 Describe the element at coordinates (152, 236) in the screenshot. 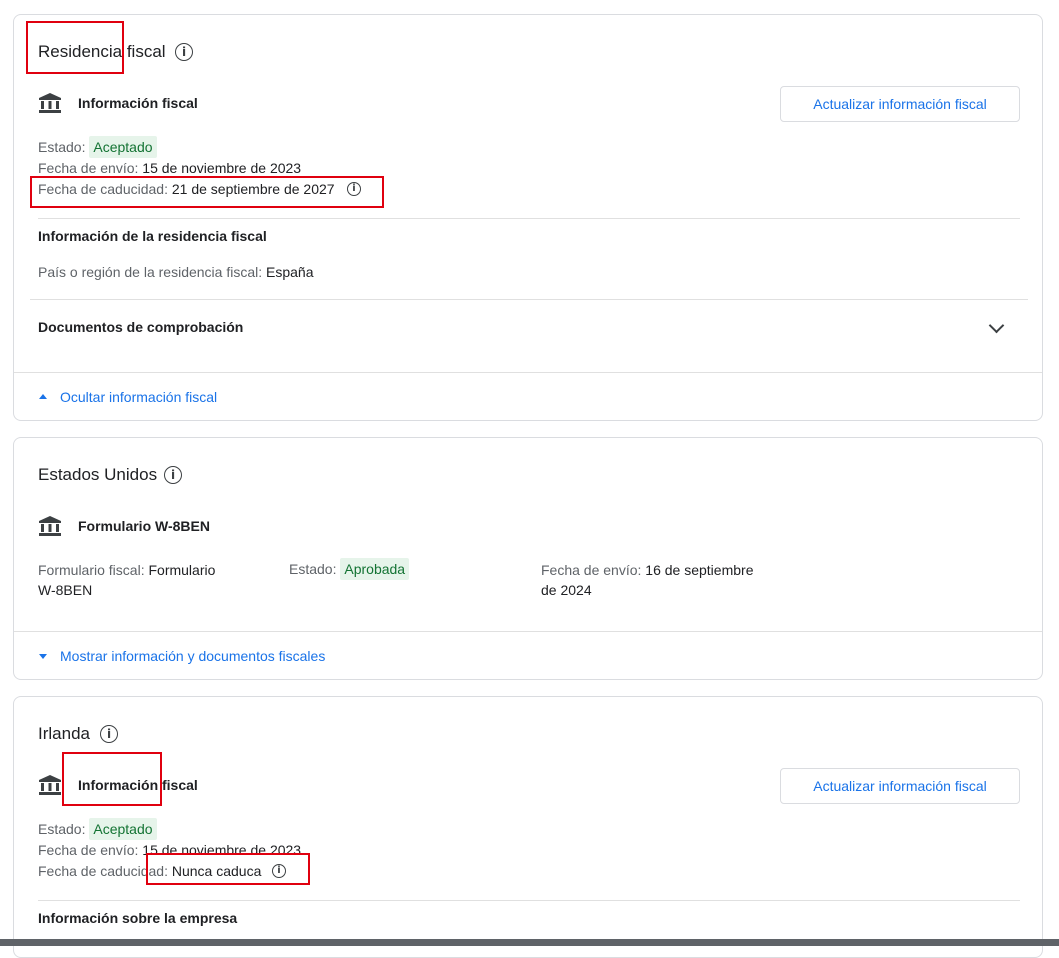

I see `section-title: Información de la residencia fiscal` at that location.